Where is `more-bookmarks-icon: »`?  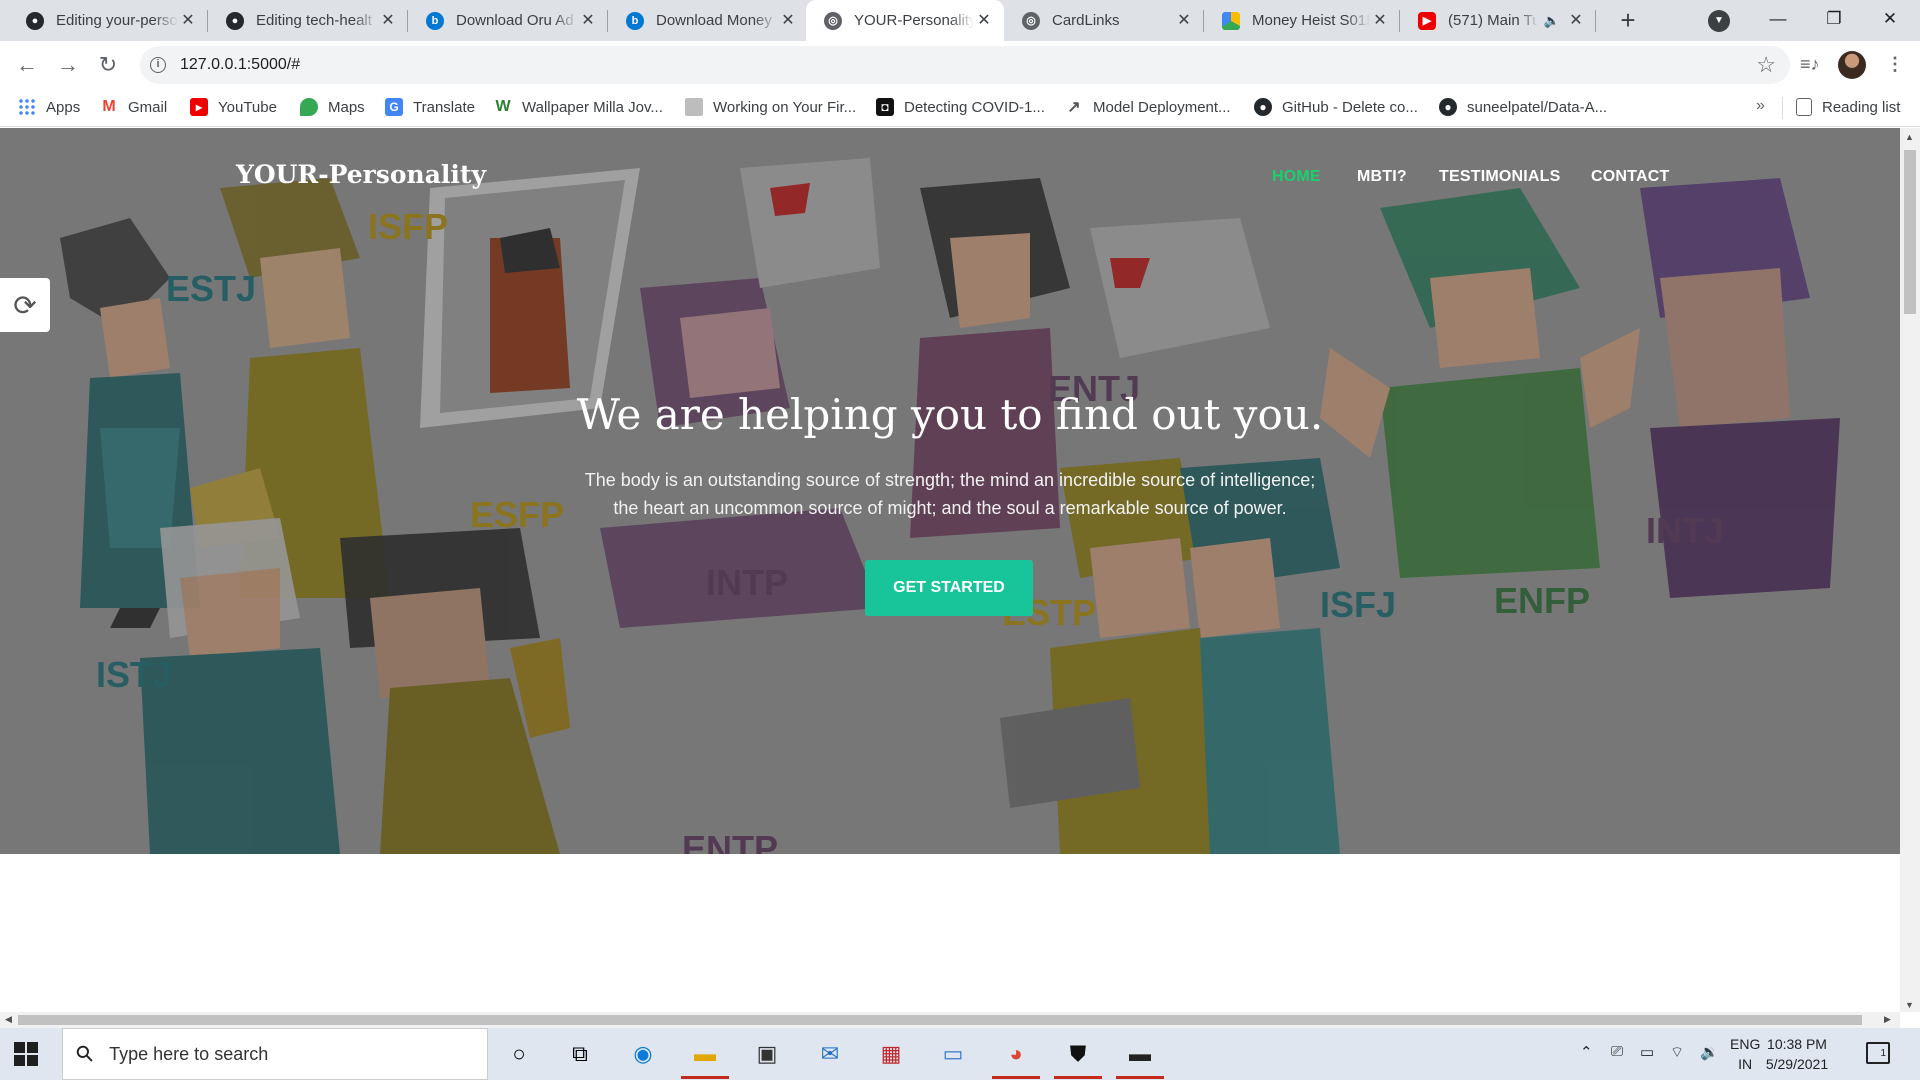 more-bookmarks-icon: » is located at coordinates (1760, 106).